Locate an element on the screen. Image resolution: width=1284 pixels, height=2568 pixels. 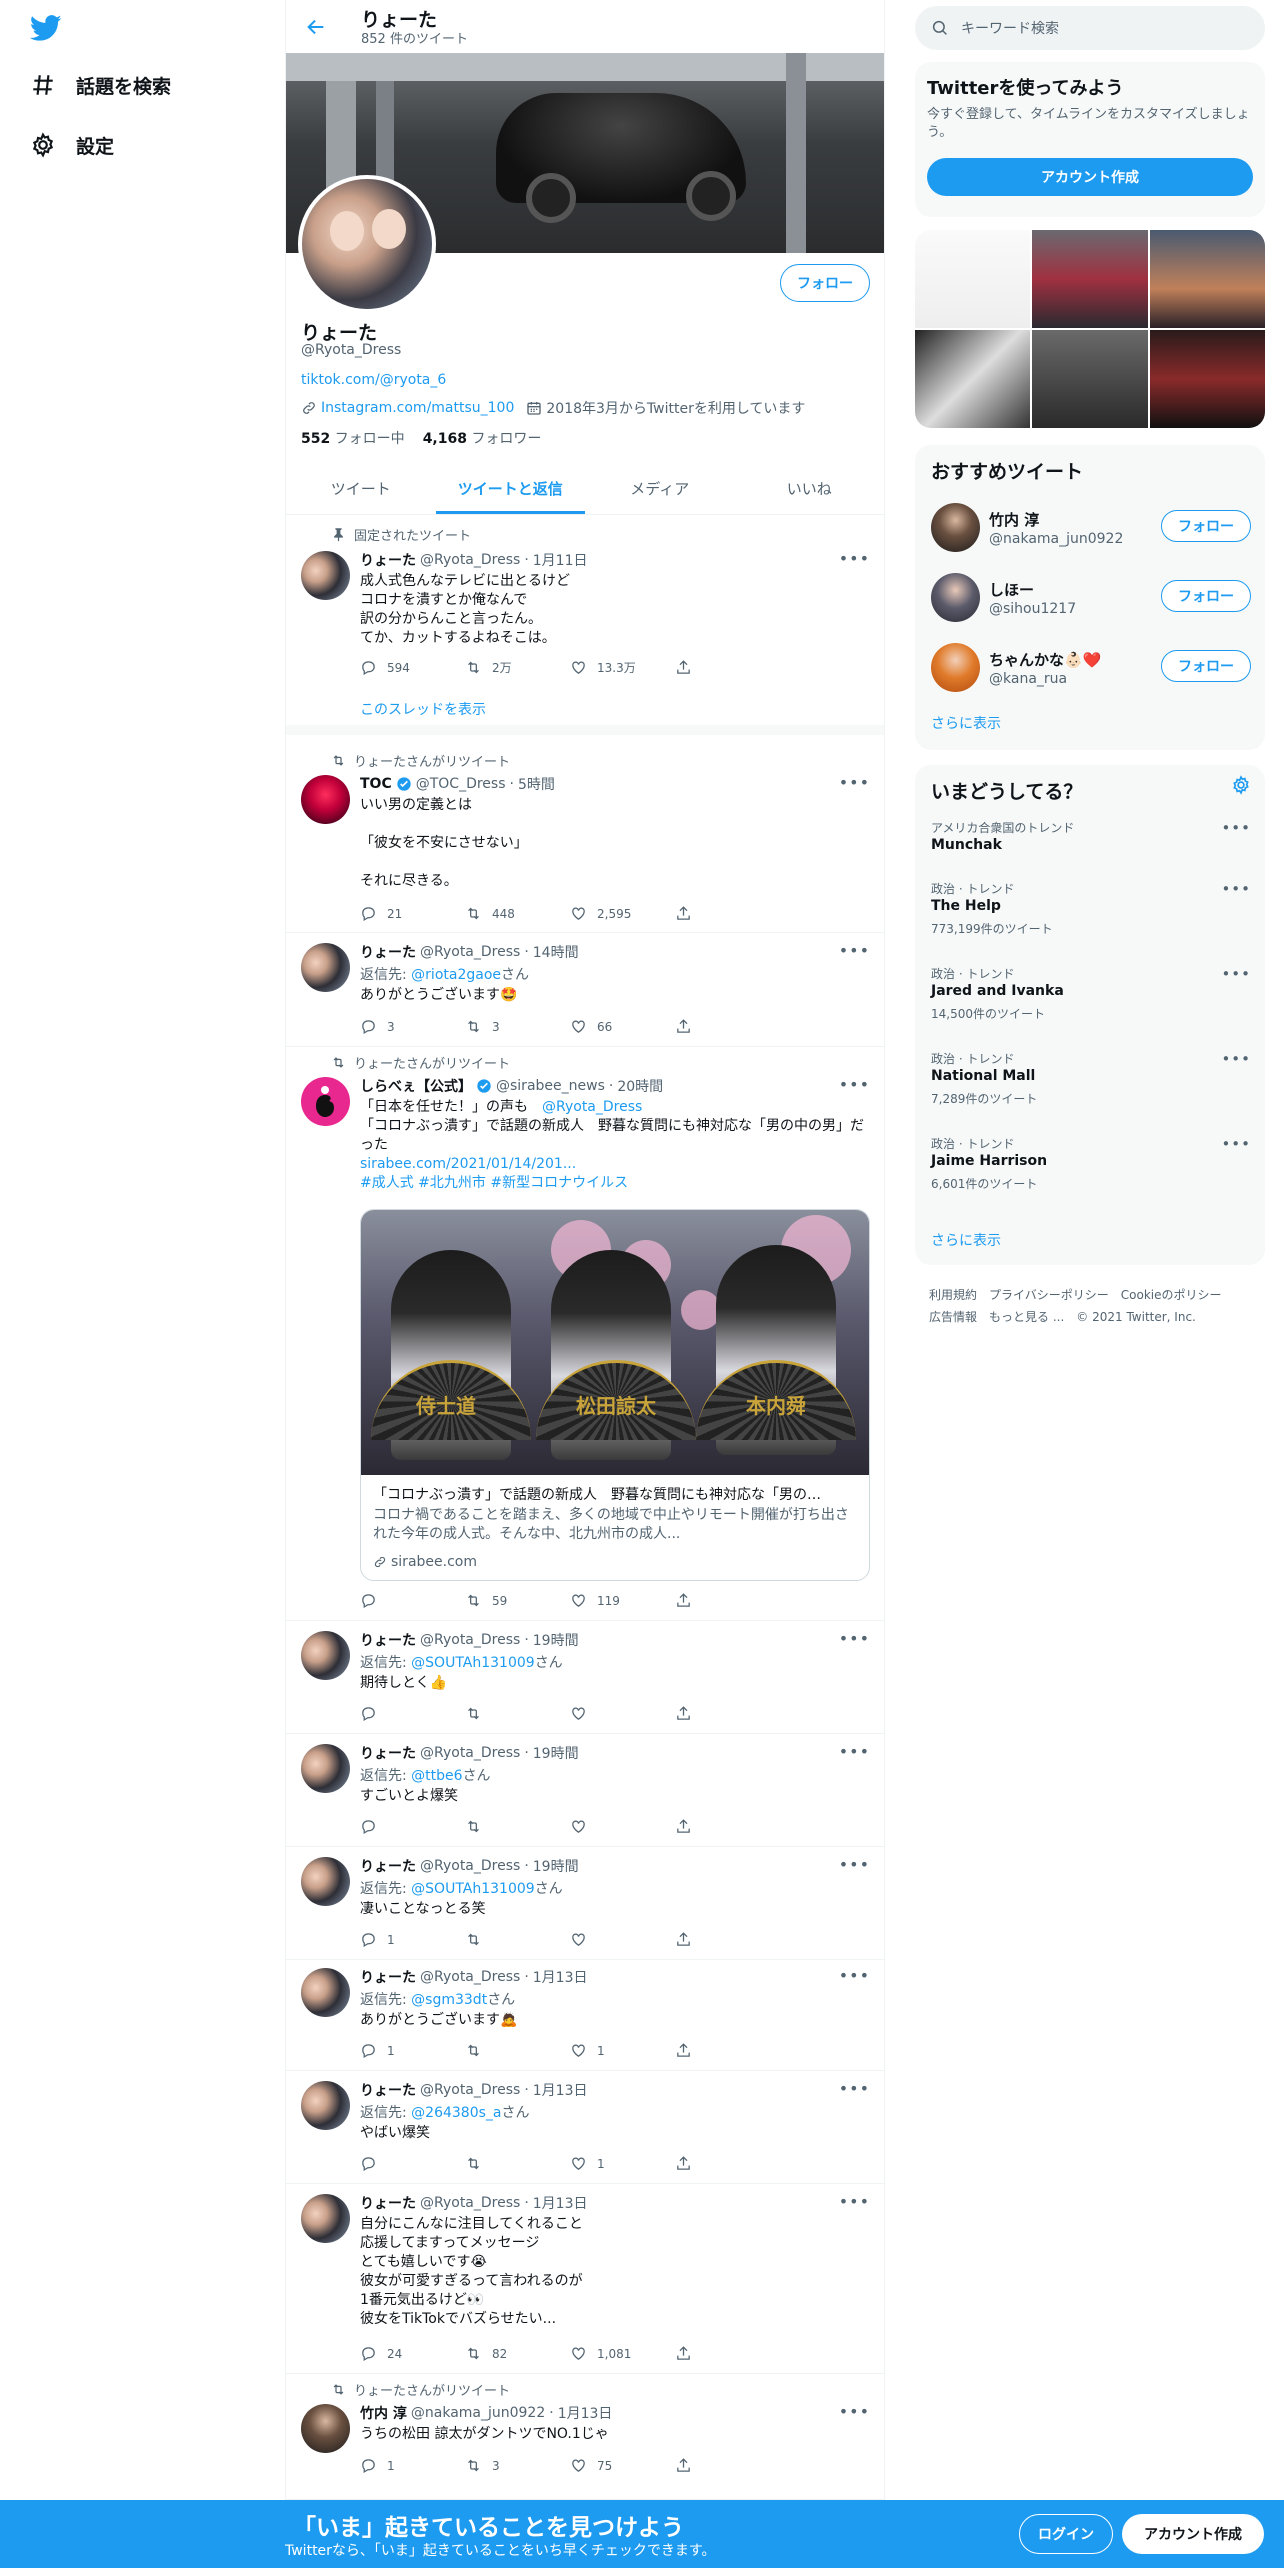
reply-button: 594 is located at coordinates (412, 667).